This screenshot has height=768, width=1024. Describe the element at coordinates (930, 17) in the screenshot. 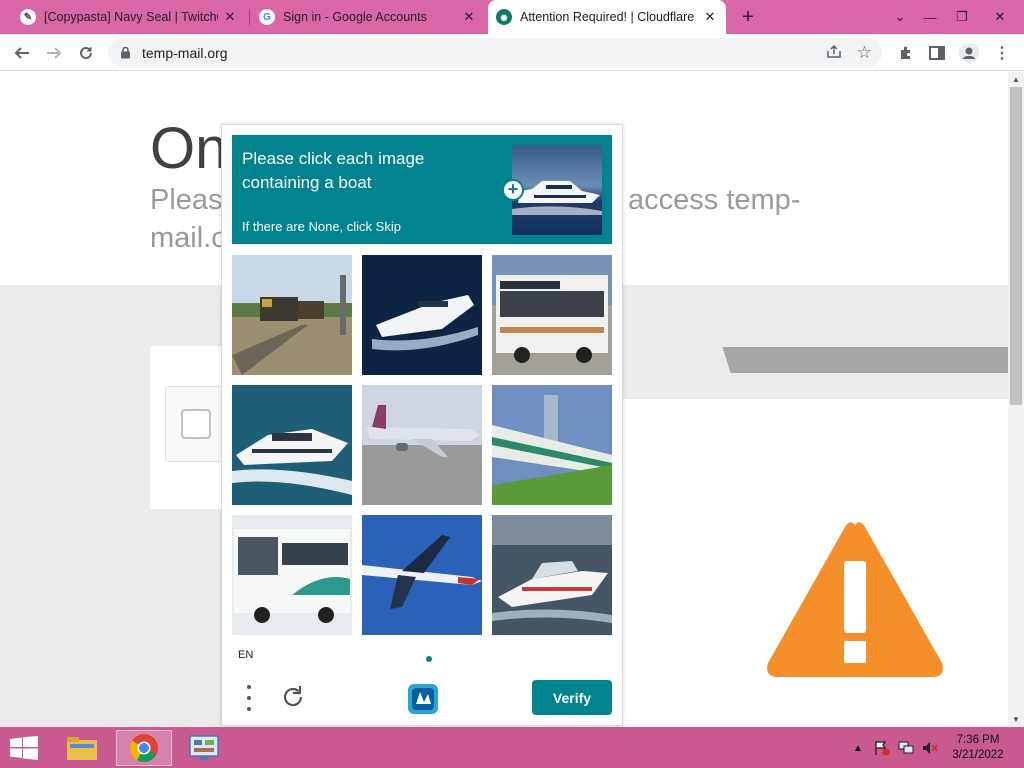

I see `minimize-icon: —` at that location.